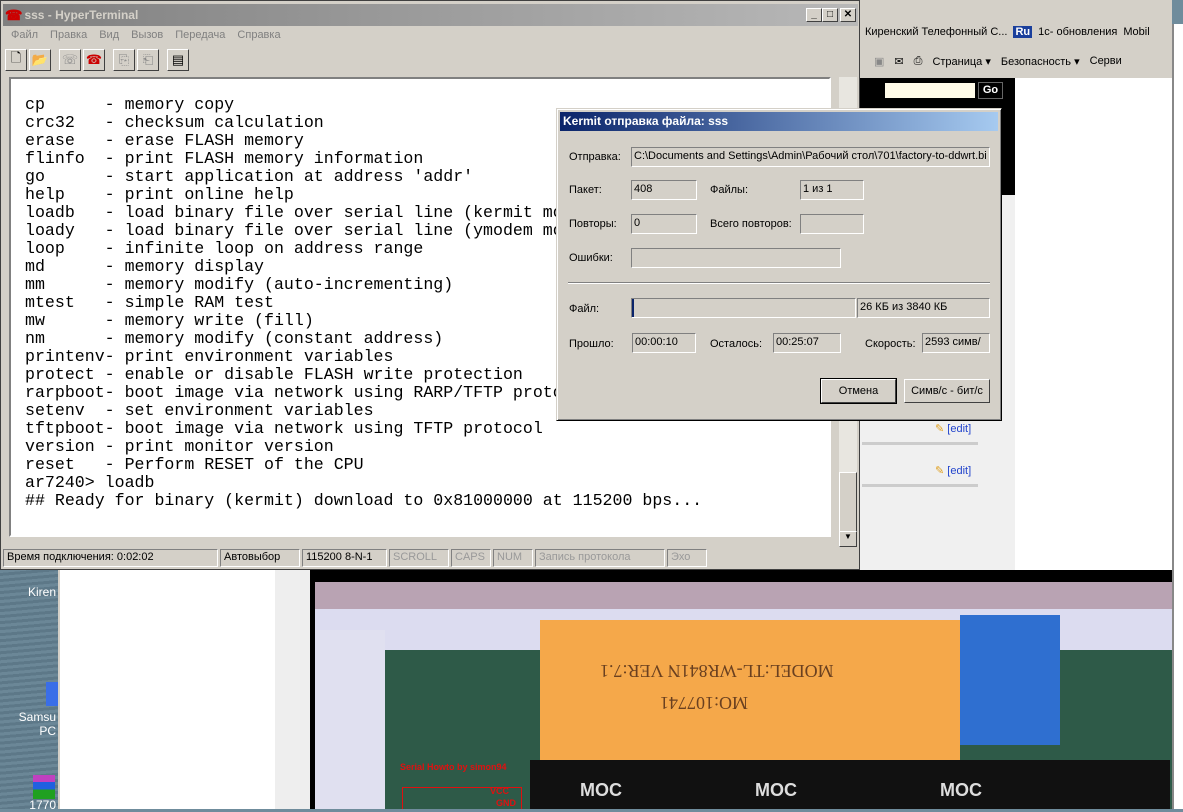 This screenshot has height=812, width=1183. Describe the element at coordinates (930, 90) in the screenshot. I see `search-input` at that location.